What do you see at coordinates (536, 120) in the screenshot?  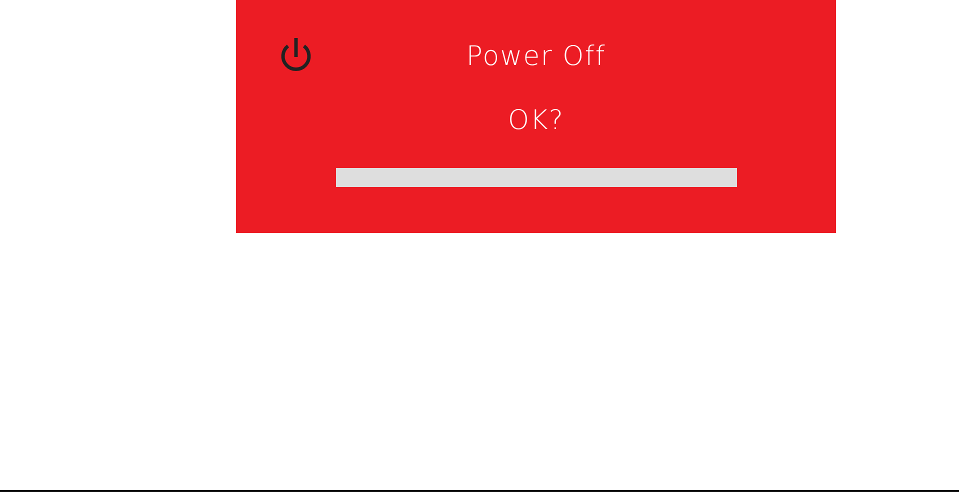 I see `confirm-prompt: OK?` at bounding box center [536, 120].